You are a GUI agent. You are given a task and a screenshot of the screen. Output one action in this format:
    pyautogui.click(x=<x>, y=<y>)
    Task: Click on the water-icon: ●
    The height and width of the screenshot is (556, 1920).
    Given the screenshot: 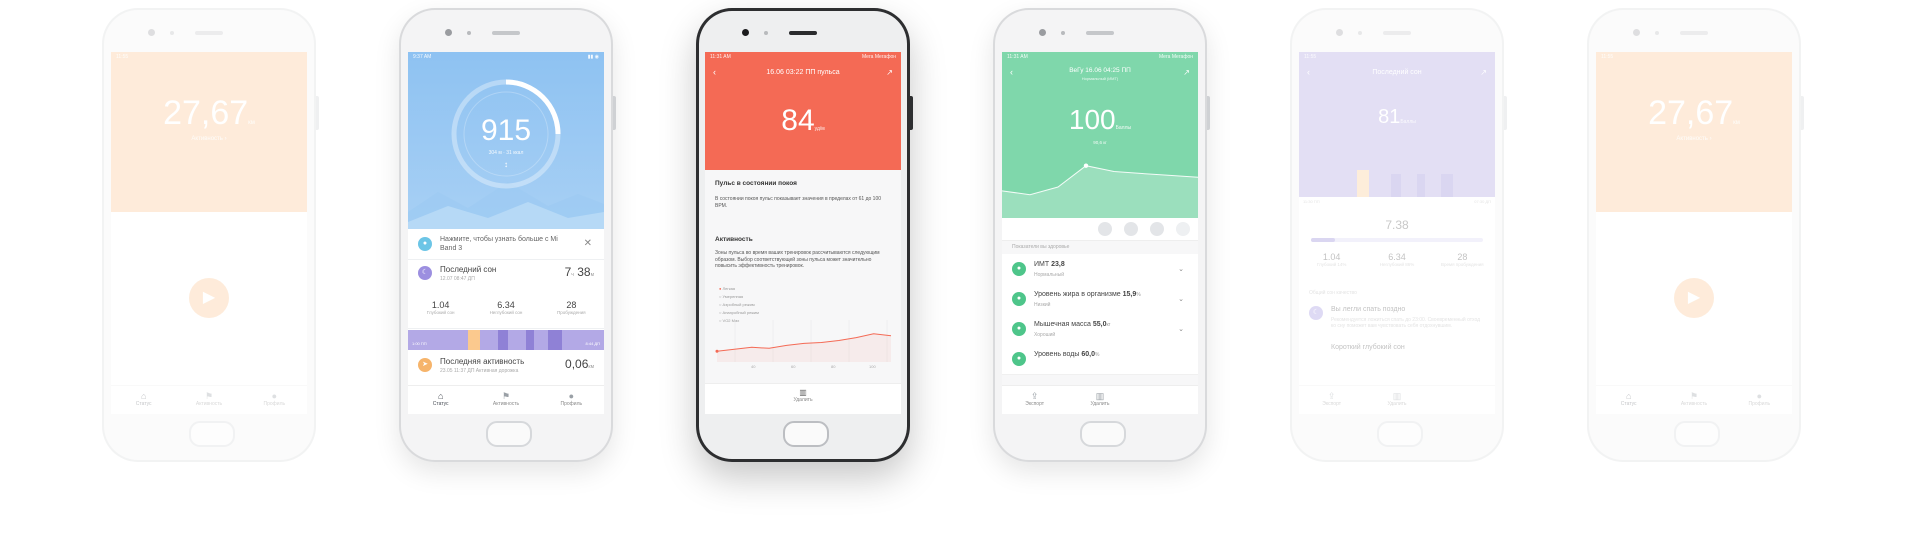 What is the action you would take?
    pyautogui.click(x=1019, y=359)
    